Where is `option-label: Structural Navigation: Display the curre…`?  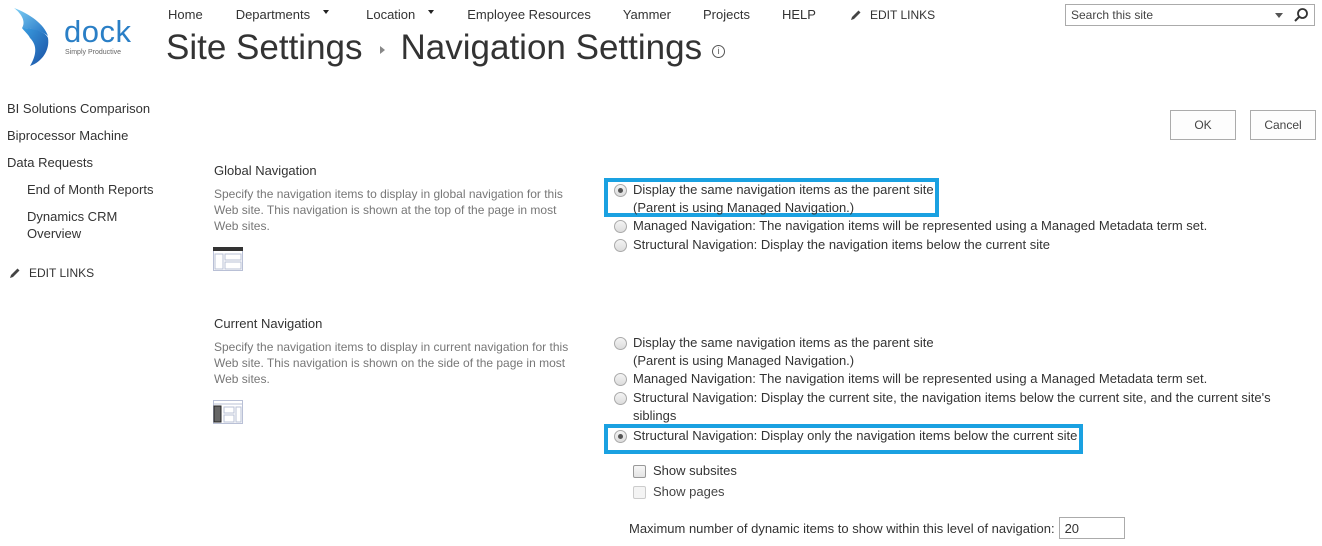
option-label: Structural Navigation: Display the curre… is located at coordinates (952, 406).